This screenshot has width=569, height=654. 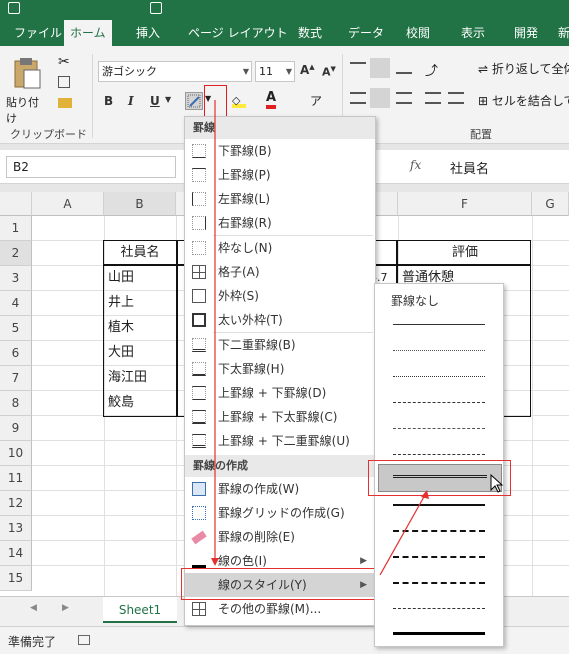 What do you see at coordinates (119, 278) in the screenshot?
I see `cell-b3: 山田` at bounding box center [119, 278].